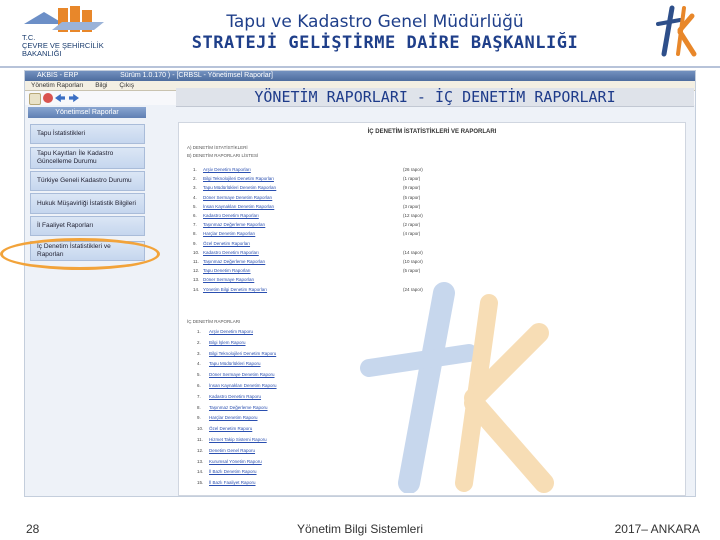  Describe the element at coordinates (87, 134) in the screenshot. I see `sidebar-item-tapu-istatistikleri: Tapu İstatistikleri` at that location.